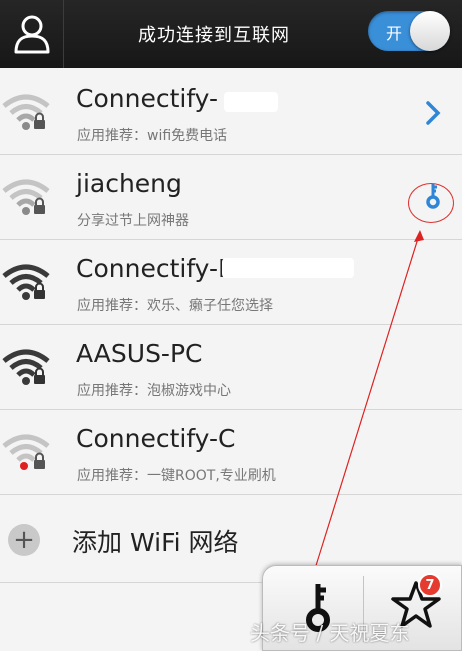 This screenshot has width=462, height=651. What do you see at coordinates (409, 31) in the screenshot?
I see `wifi-toggle: 开` at bounding box center [409, 31].